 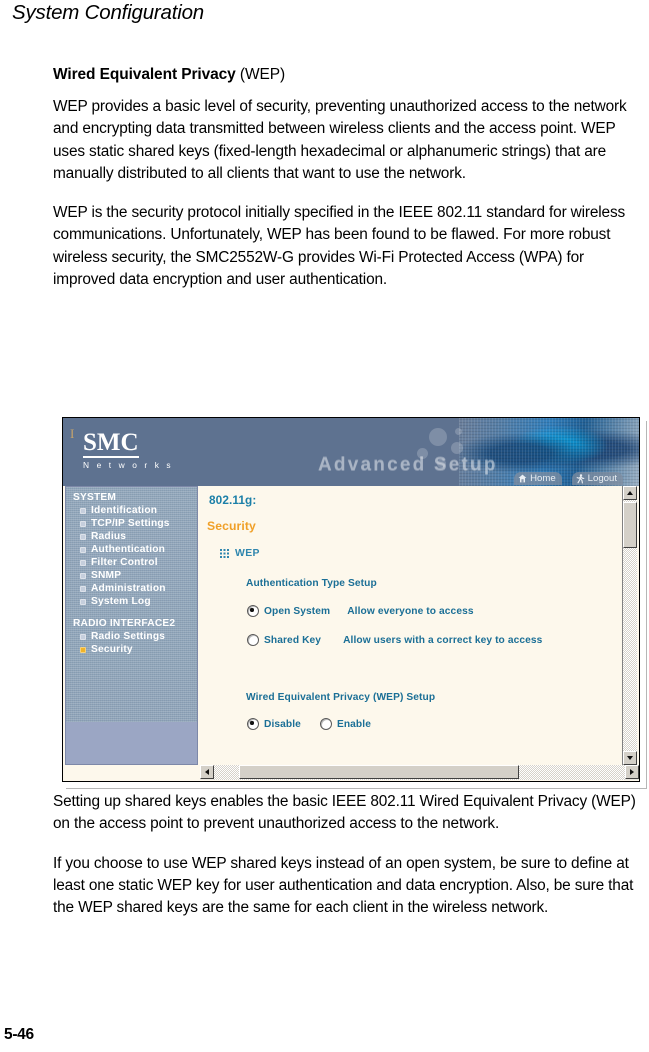 I want to click on wep-section-label: WEP, so click(x=240, y=553).